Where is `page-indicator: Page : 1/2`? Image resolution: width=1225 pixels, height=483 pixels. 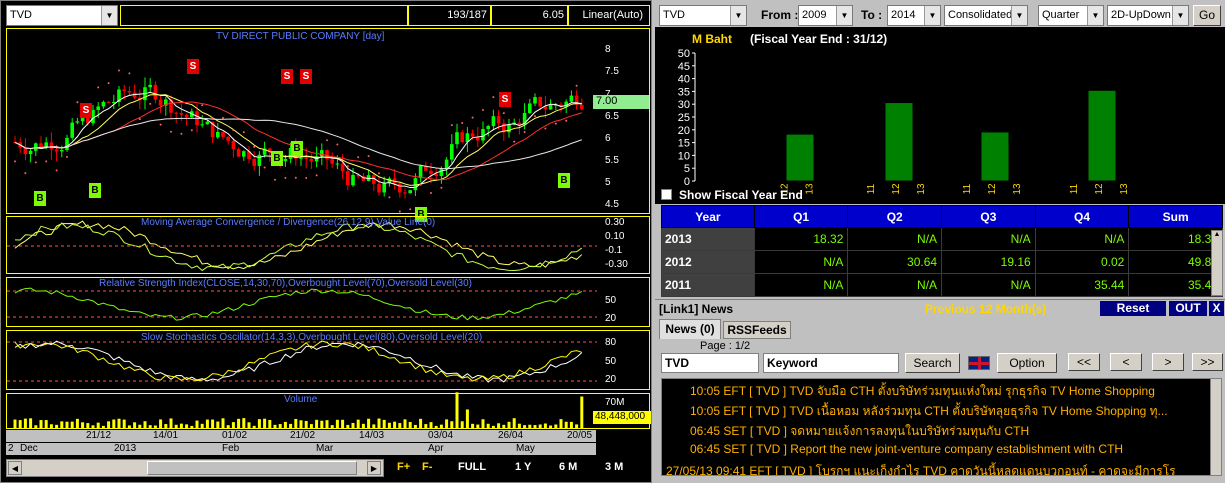
page-indicator: Page : 1/2 is located at coordinates (725, 346).